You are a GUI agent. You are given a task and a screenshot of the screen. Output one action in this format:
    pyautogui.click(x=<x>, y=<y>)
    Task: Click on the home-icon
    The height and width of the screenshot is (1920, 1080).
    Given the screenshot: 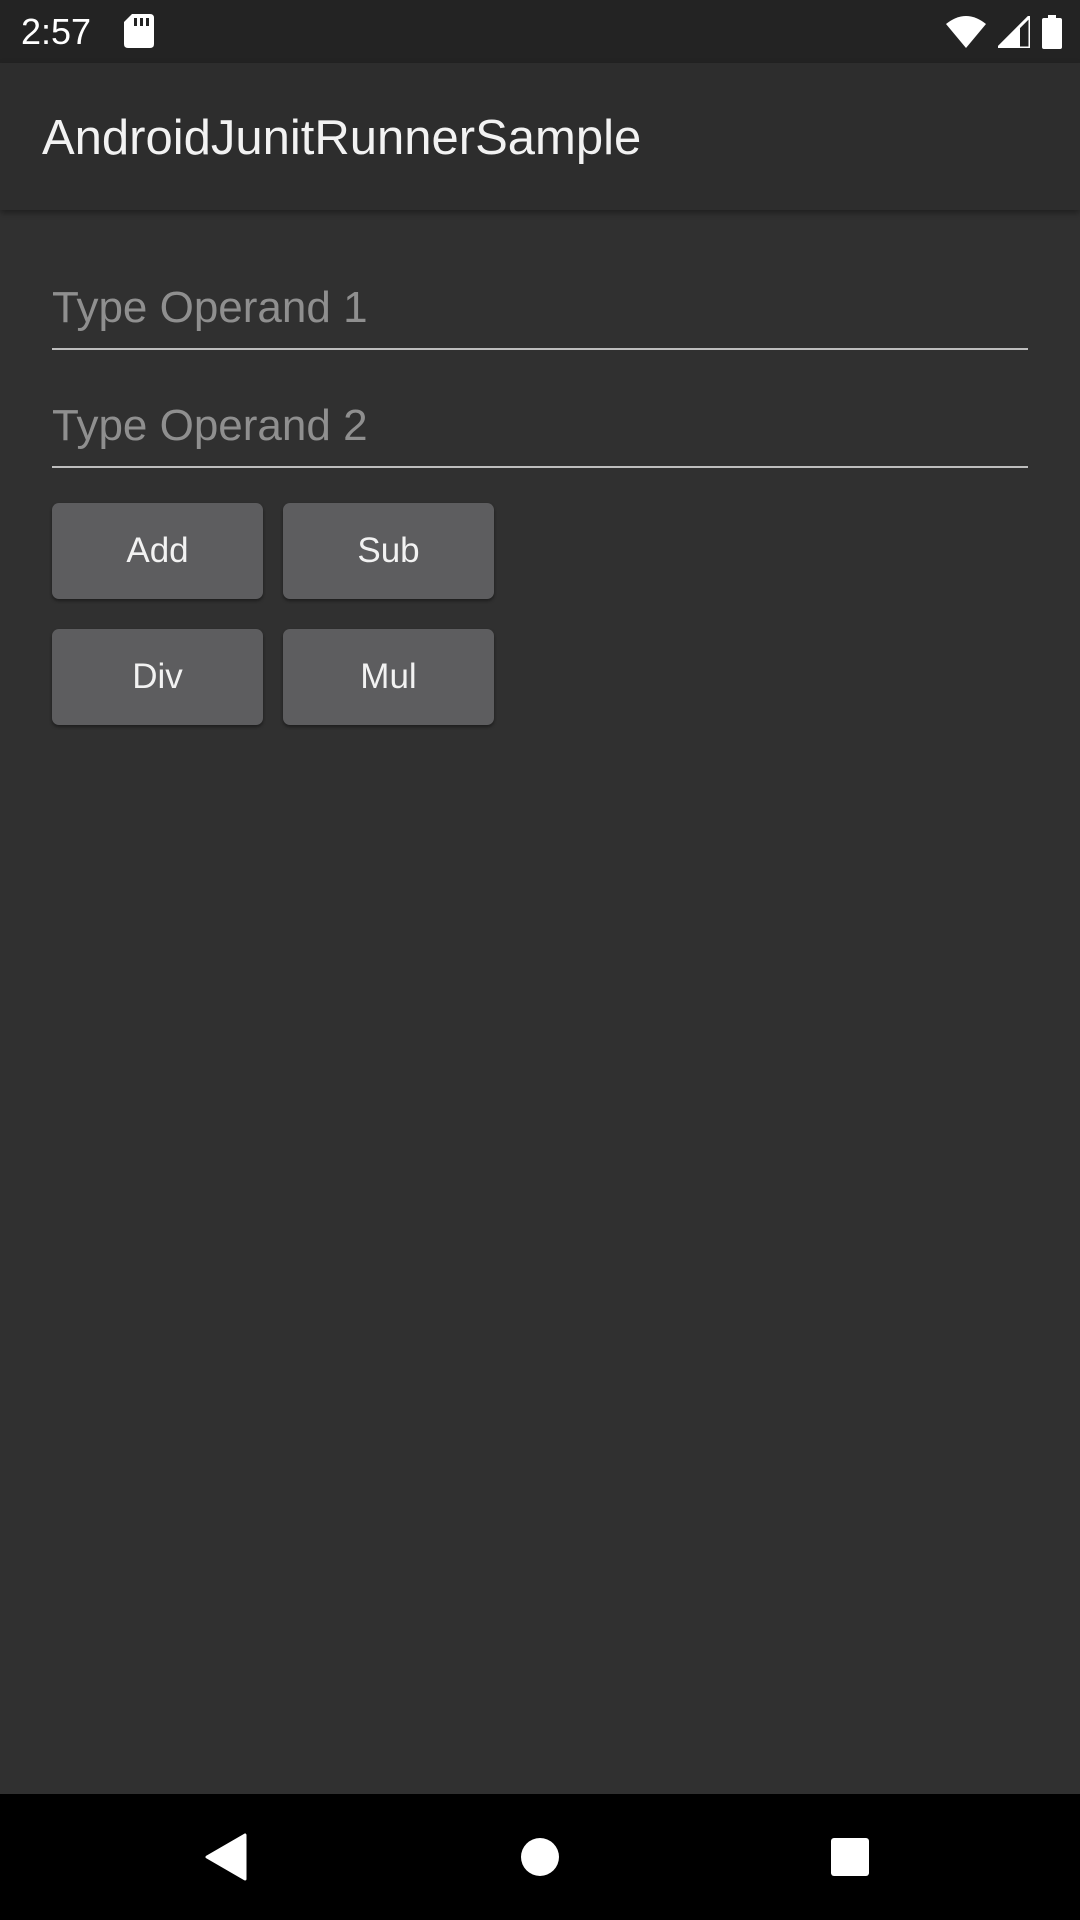 What is the action you would take?
    pyautogui.click(x=540, y=1857)
    